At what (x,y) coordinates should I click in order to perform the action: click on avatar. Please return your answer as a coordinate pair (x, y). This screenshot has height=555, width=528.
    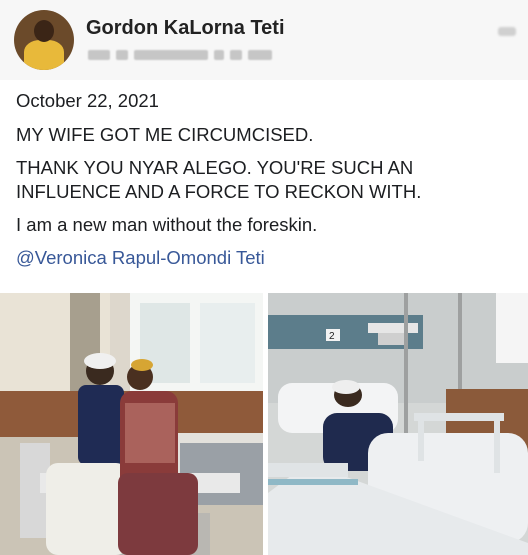
    Looking at the image, I should click on (44, 40).